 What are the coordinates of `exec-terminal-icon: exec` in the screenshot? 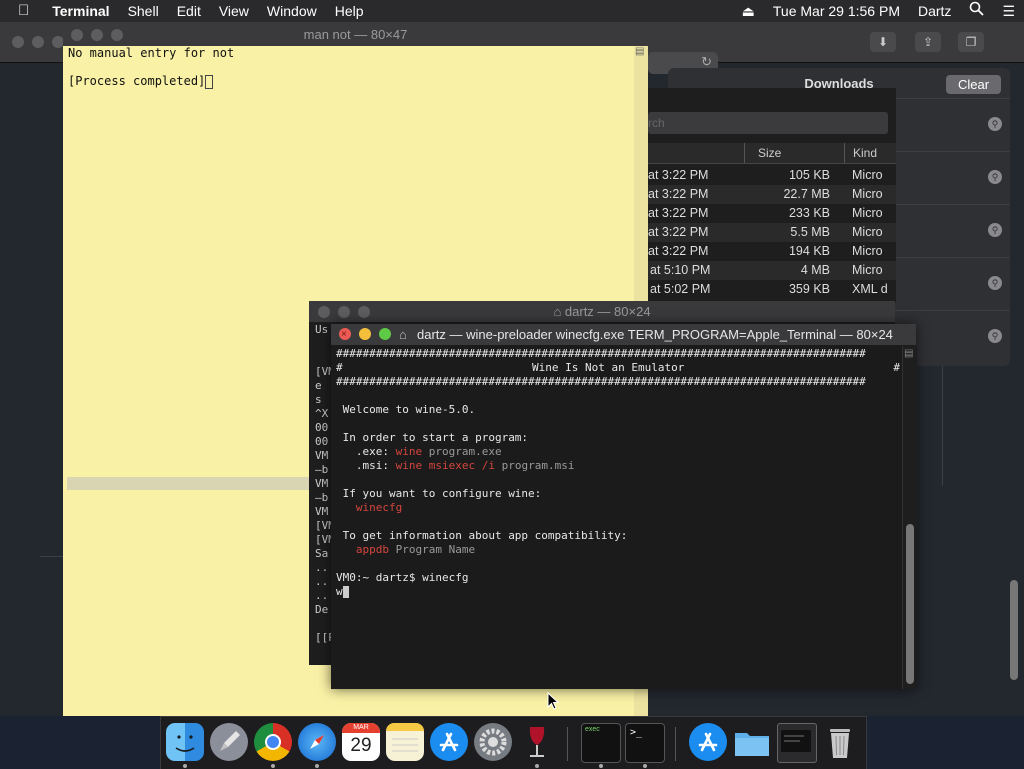 It's located at (601, 743).